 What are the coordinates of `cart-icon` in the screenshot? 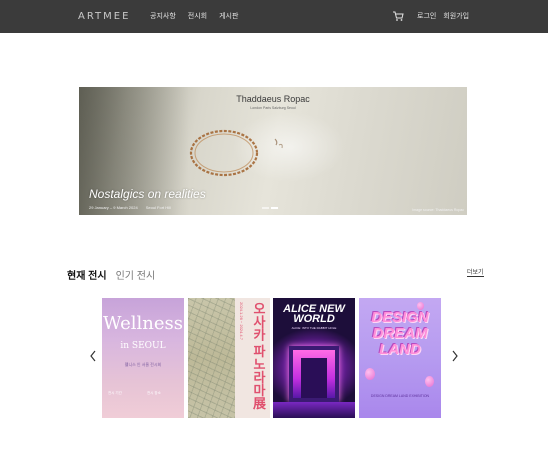 It's located at (398, 16).